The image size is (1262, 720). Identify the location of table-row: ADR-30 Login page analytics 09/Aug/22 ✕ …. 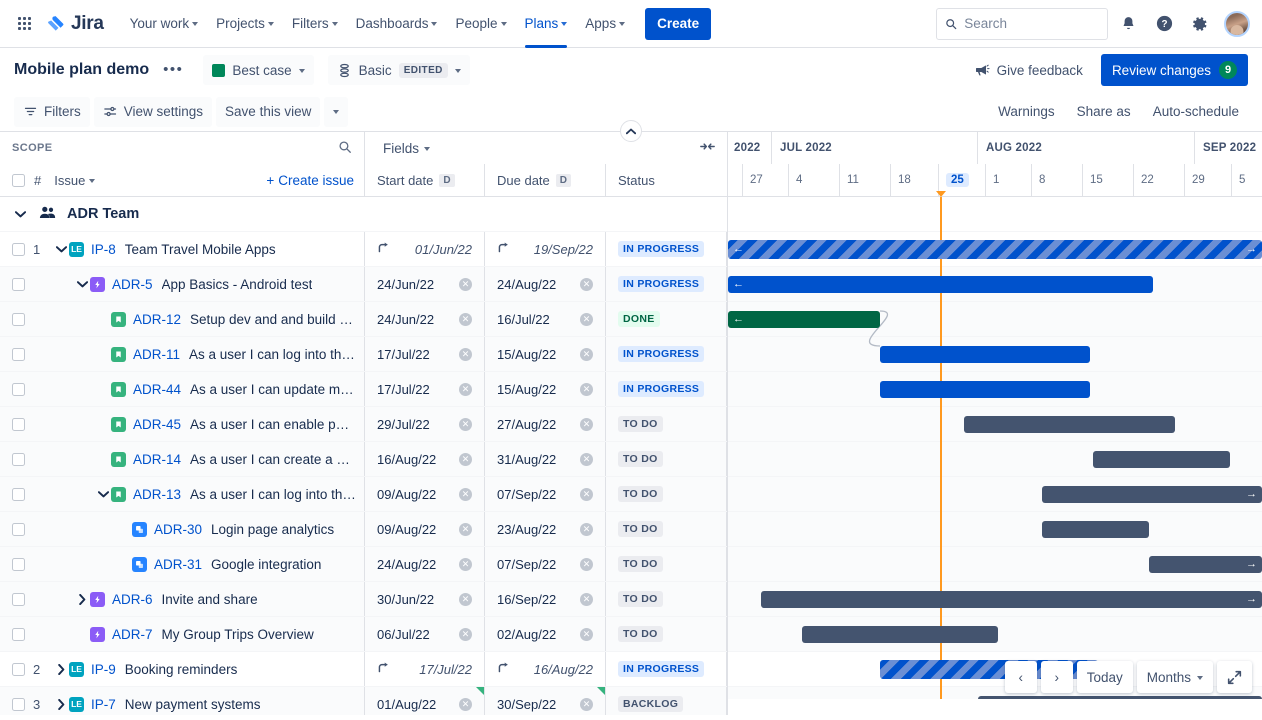
(363, 529).